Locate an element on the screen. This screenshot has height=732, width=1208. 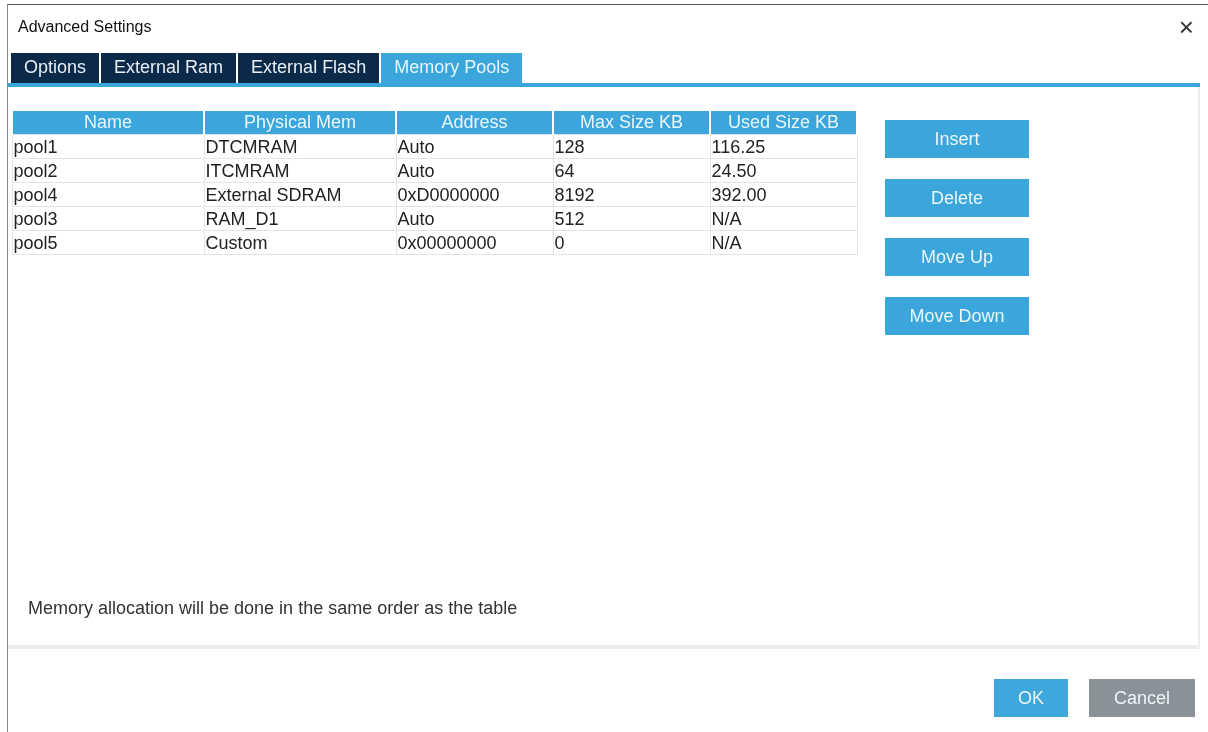
table-cell: 24.50 is located at coordinates (783, 170).